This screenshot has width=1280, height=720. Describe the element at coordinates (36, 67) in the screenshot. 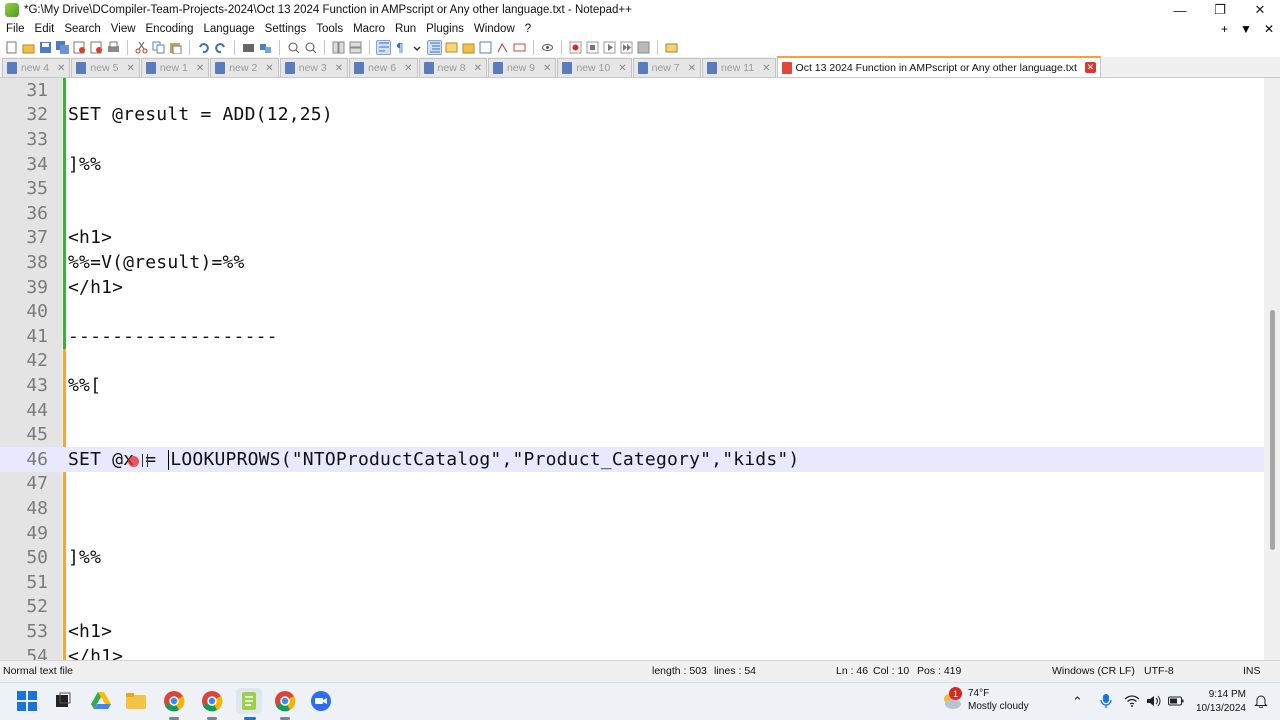

I see `tab-new-4: new 4 ✕` at that location.